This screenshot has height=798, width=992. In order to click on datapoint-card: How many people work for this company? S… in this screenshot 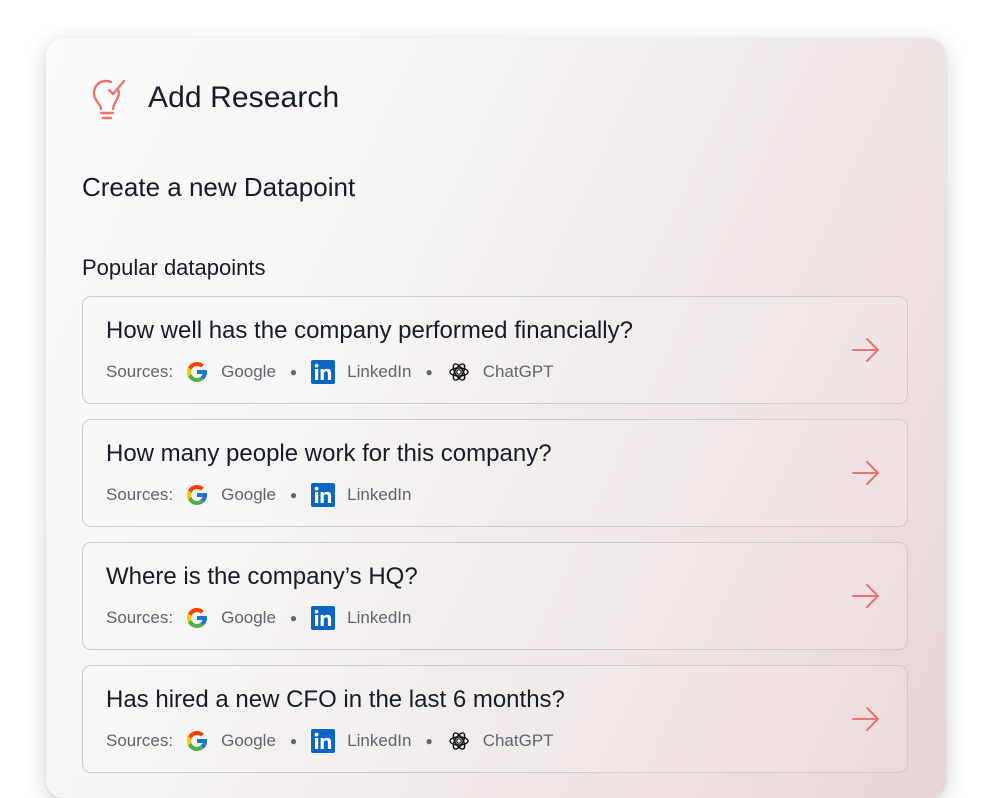, I will do `click(495, 473)`.